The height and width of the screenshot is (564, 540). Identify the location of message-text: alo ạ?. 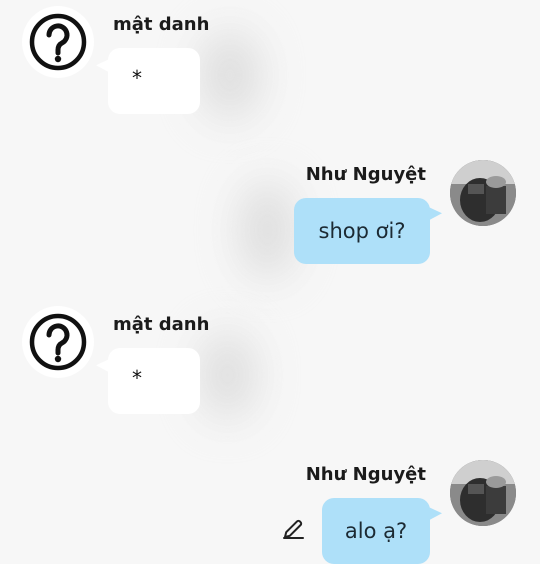
(376, 531).